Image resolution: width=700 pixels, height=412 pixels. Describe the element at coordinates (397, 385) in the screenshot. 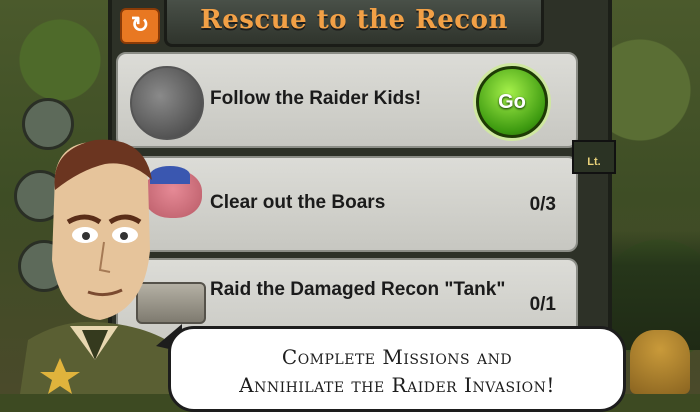

I see `speech-line-2: Annihilate the Raider Invasion!` at that location.